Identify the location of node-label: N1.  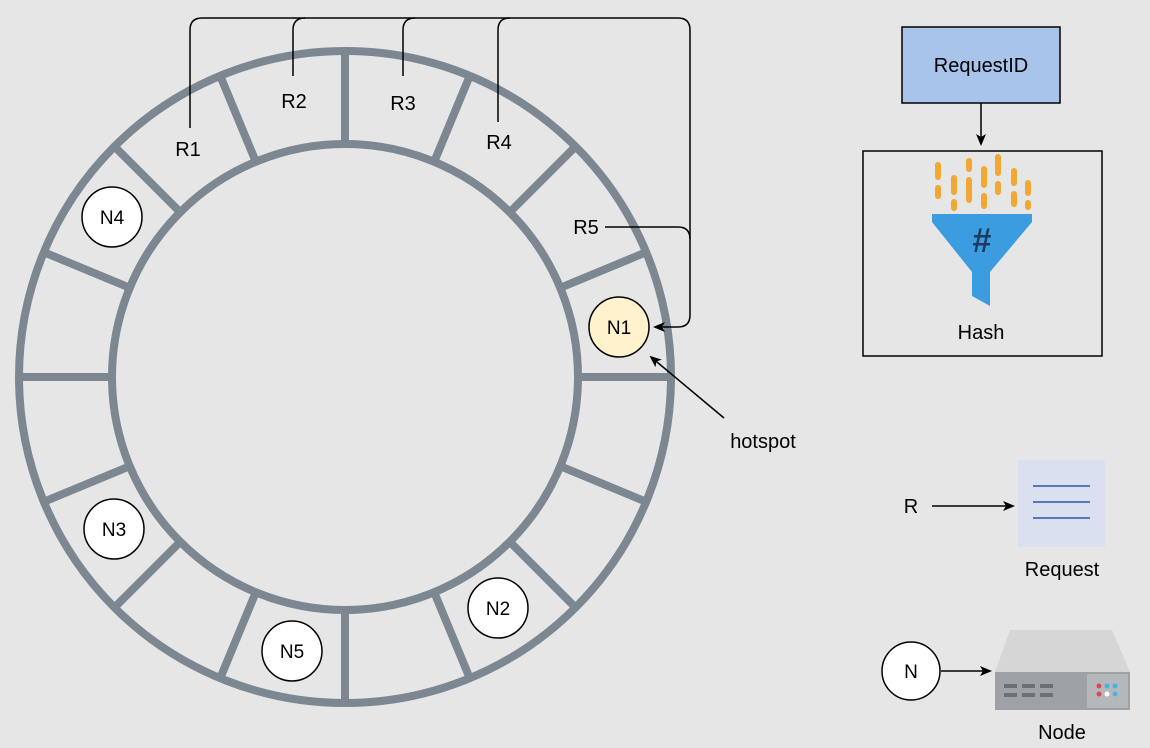
(619, 328).